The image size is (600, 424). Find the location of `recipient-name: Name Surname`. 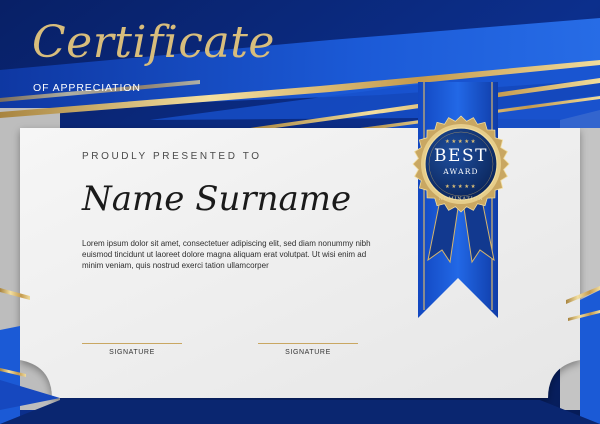

recipient-name: Name Surname is located at coordinates (217, 199).